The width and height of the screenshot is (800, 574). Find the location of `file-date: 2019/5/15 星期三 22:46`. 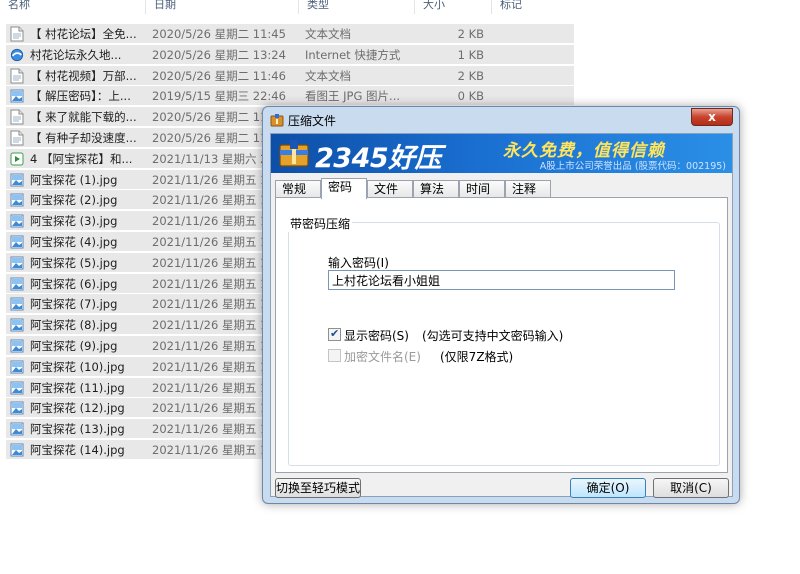

file-date: 2019/5/15 星期三 22:46 is located at coordinates (219, 96).